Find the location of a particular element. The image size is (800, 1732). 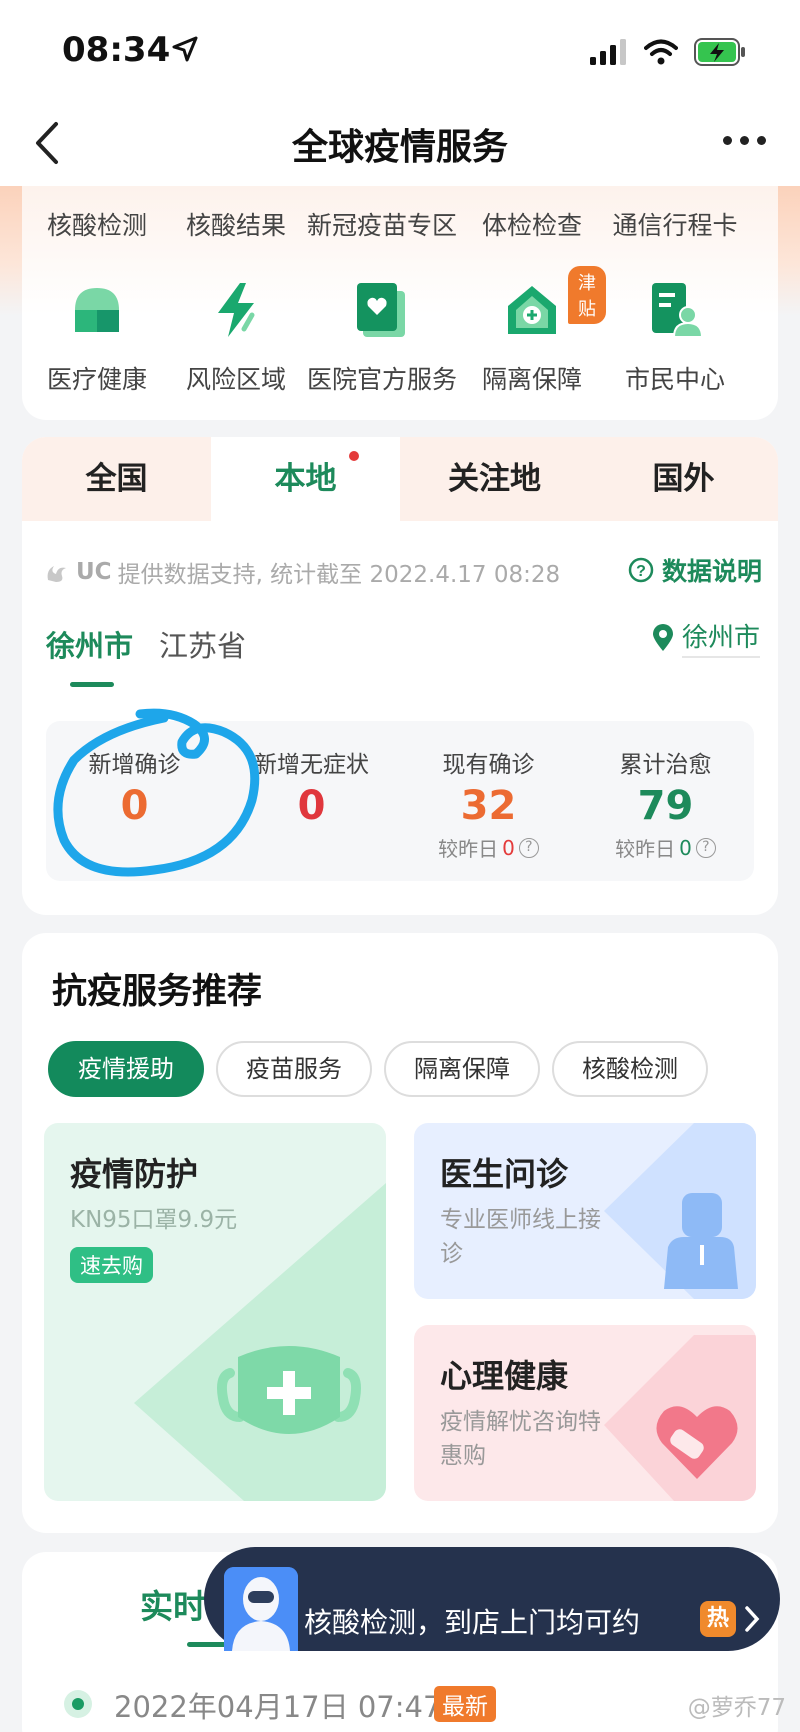

quick-links-row: 核酸检测 核酸结果 新冠疫苗专区 体检检查 通信行程卡 is located at coordinates (400, 224).